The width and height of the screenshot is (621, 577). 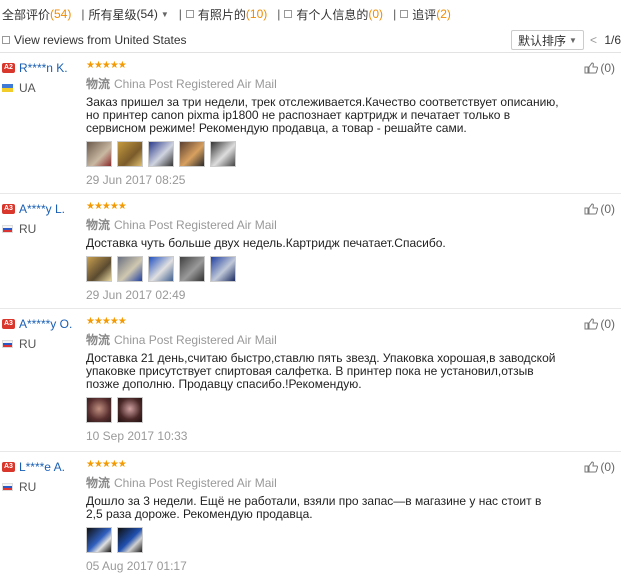 What do you see at coordinates (404, 14) in the screenshot?
I see `followup-checkbox` at bounding box center [404, 14].